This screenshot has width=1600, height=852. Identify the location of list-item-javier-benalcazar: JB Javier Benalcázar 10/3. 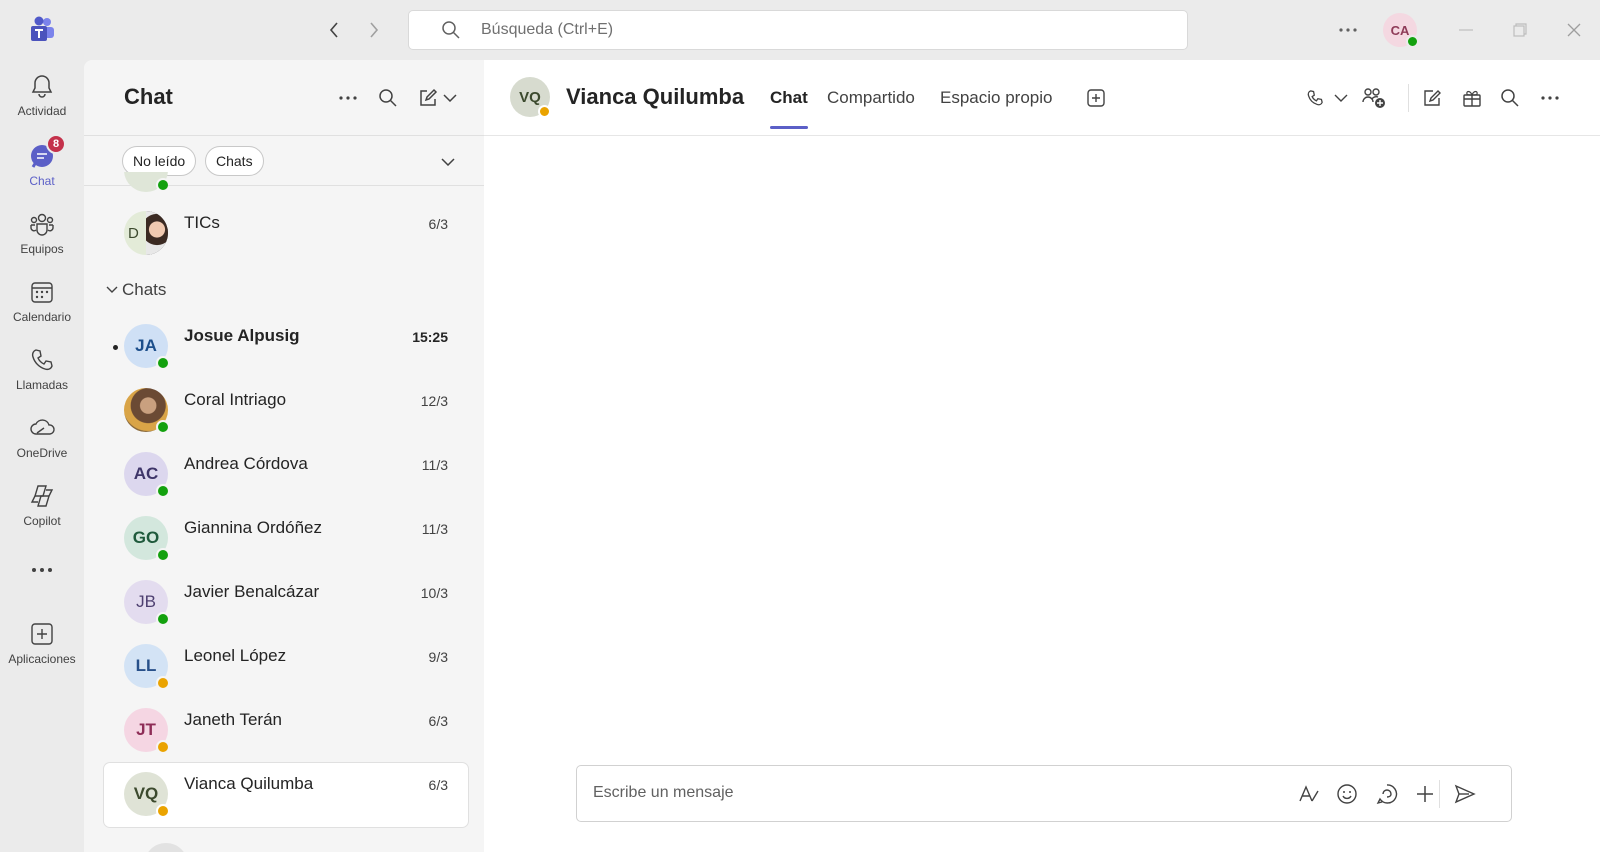
(286, 603).